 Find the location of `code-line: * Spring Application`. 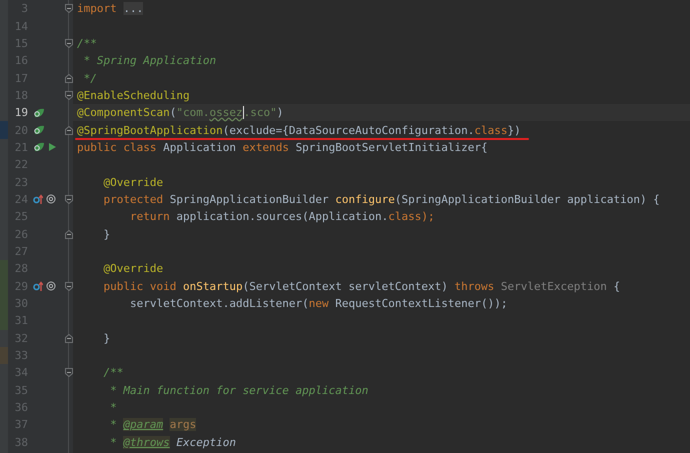

code-line: * Spring Application is located at coordinates (149, 61).